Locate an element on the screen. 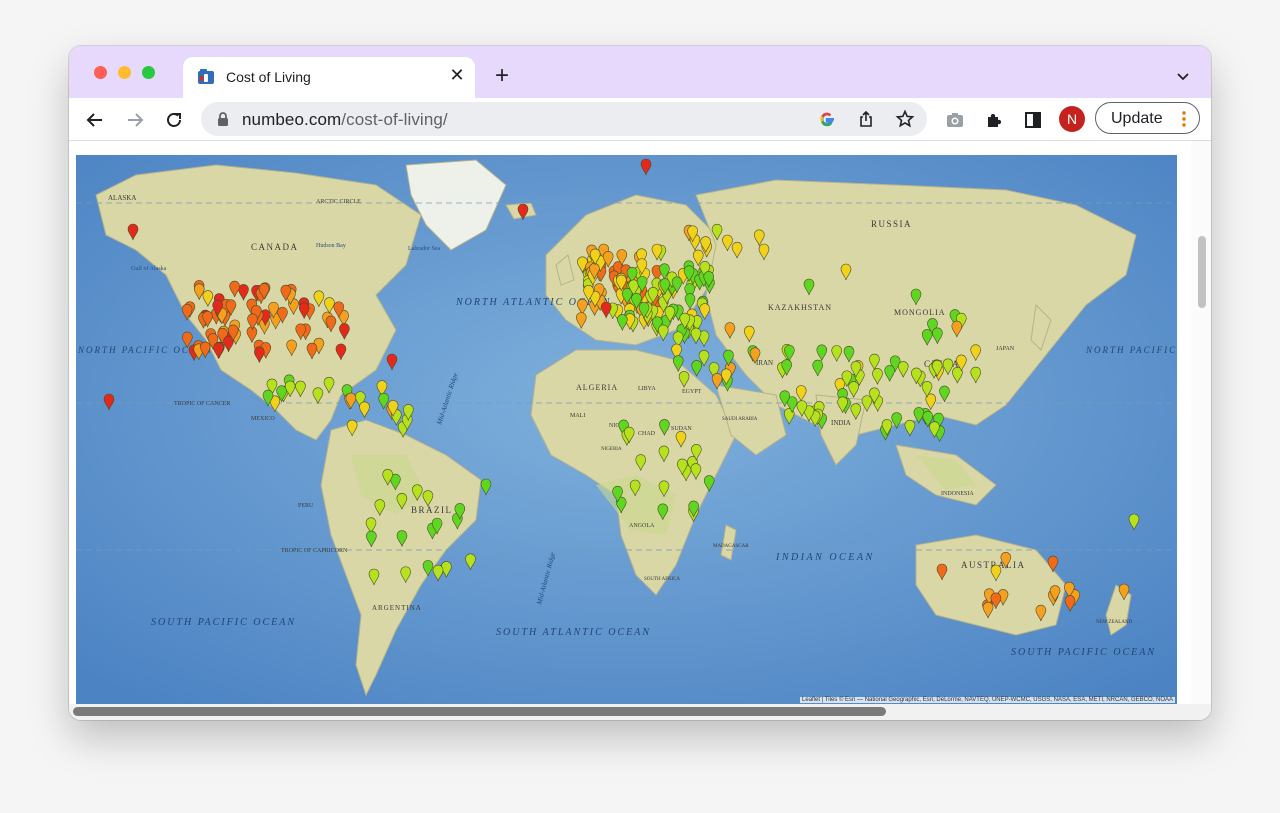 The width and height of the screenshot is (1280, 813). label-argentina: ARGENTINA is located at coordinates (397, 608).